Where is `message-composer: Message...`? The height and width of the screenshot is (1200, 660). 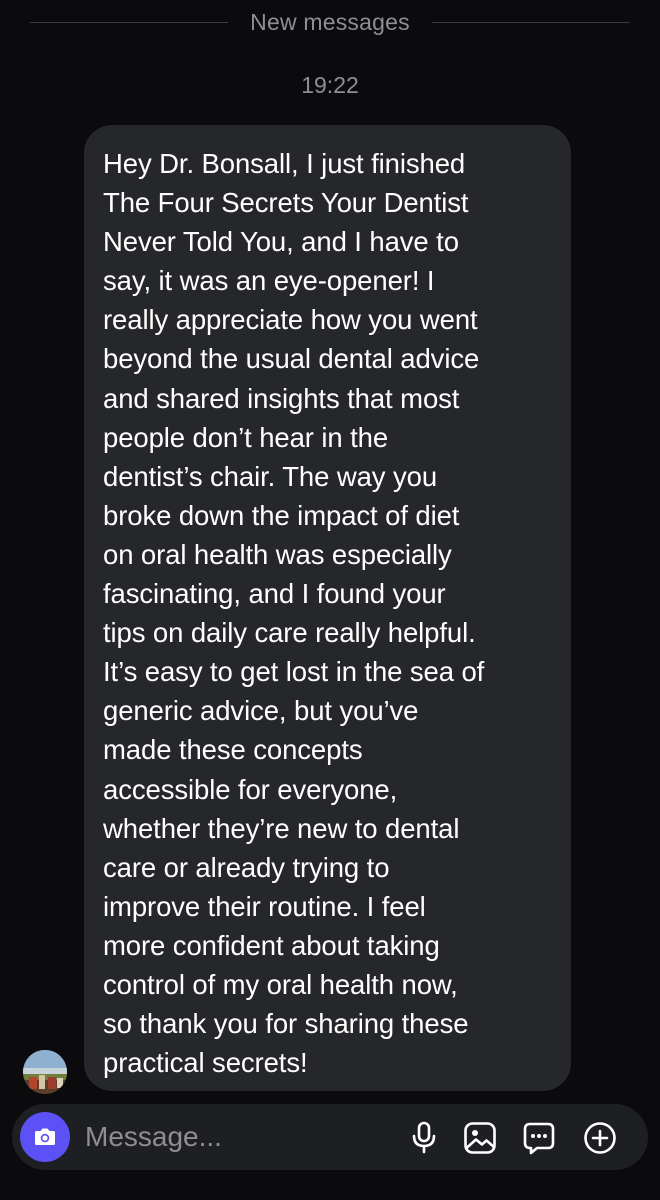 message-composer: Message... is located at coordinates (330, 1137).